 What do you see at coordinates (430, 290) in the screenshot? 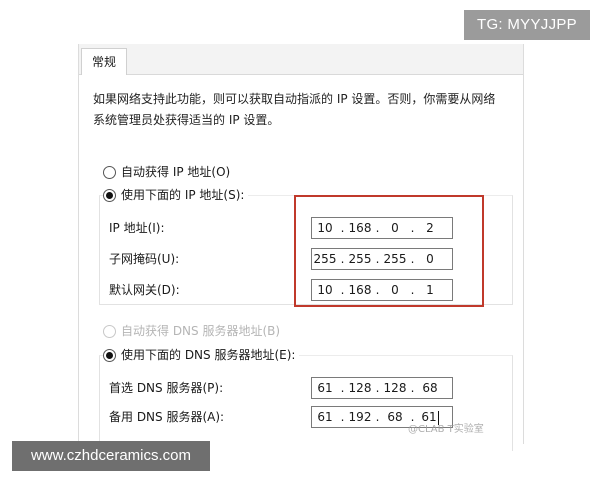
I see `gateway-octet-4: 1` at bounding box center [430, 290].